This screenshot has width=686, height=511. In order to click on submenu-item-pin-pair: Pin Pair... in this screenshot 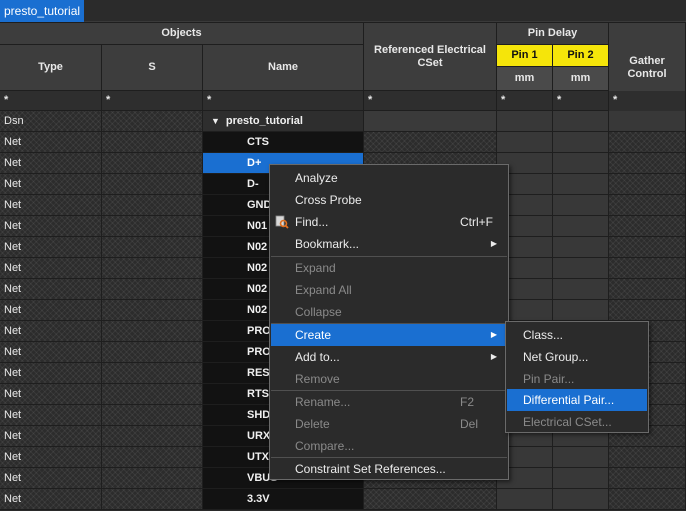, I will do `click(577, 379)`.